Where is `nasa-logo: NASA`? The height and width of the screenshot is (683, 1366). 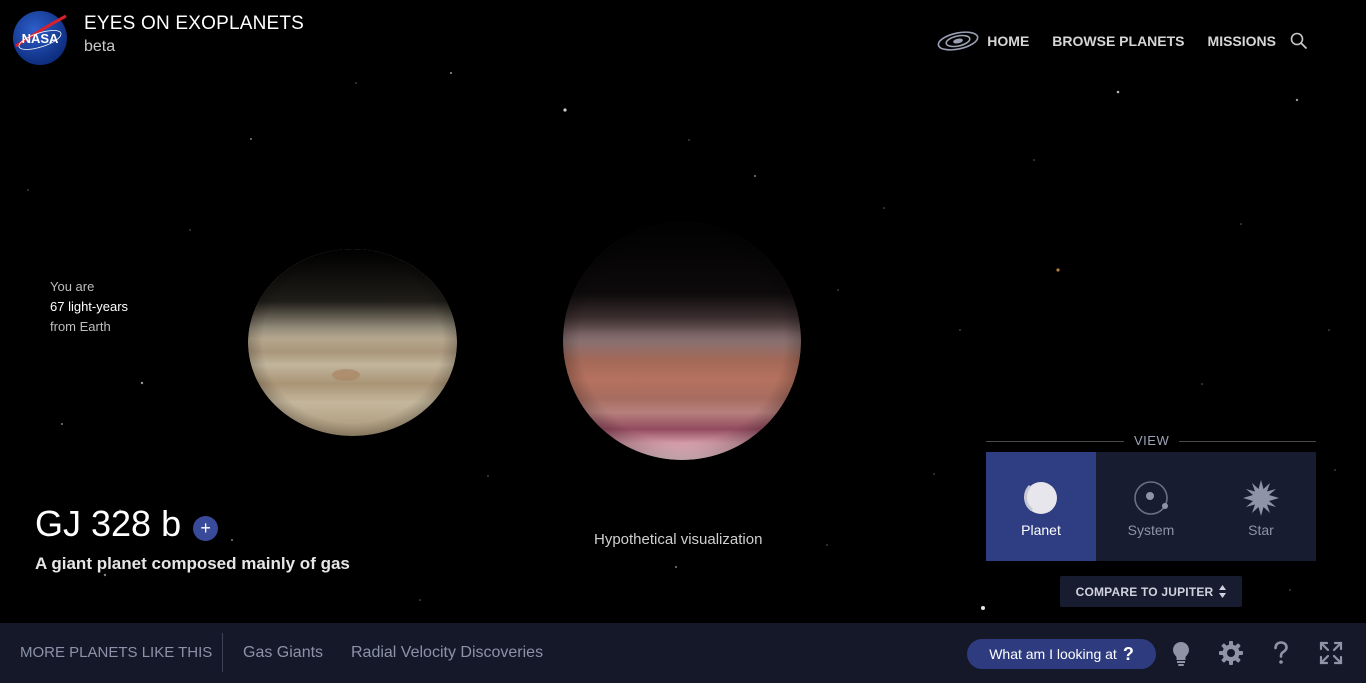
nasa-logo: NASA is located at coordinates (40, 38).